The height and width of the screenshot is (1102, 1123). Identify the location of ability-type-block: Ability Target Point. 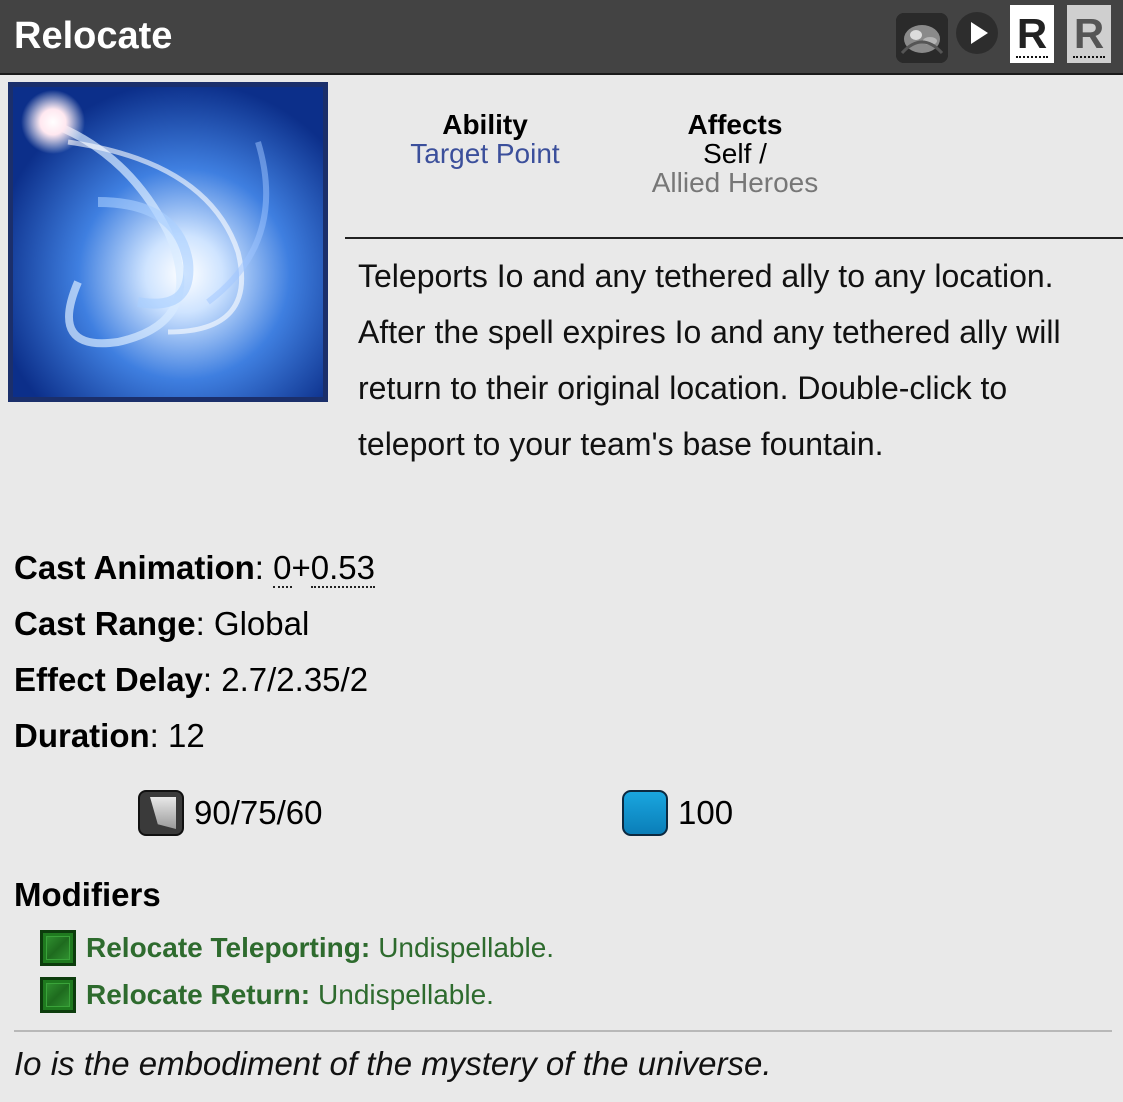
(485, 139).